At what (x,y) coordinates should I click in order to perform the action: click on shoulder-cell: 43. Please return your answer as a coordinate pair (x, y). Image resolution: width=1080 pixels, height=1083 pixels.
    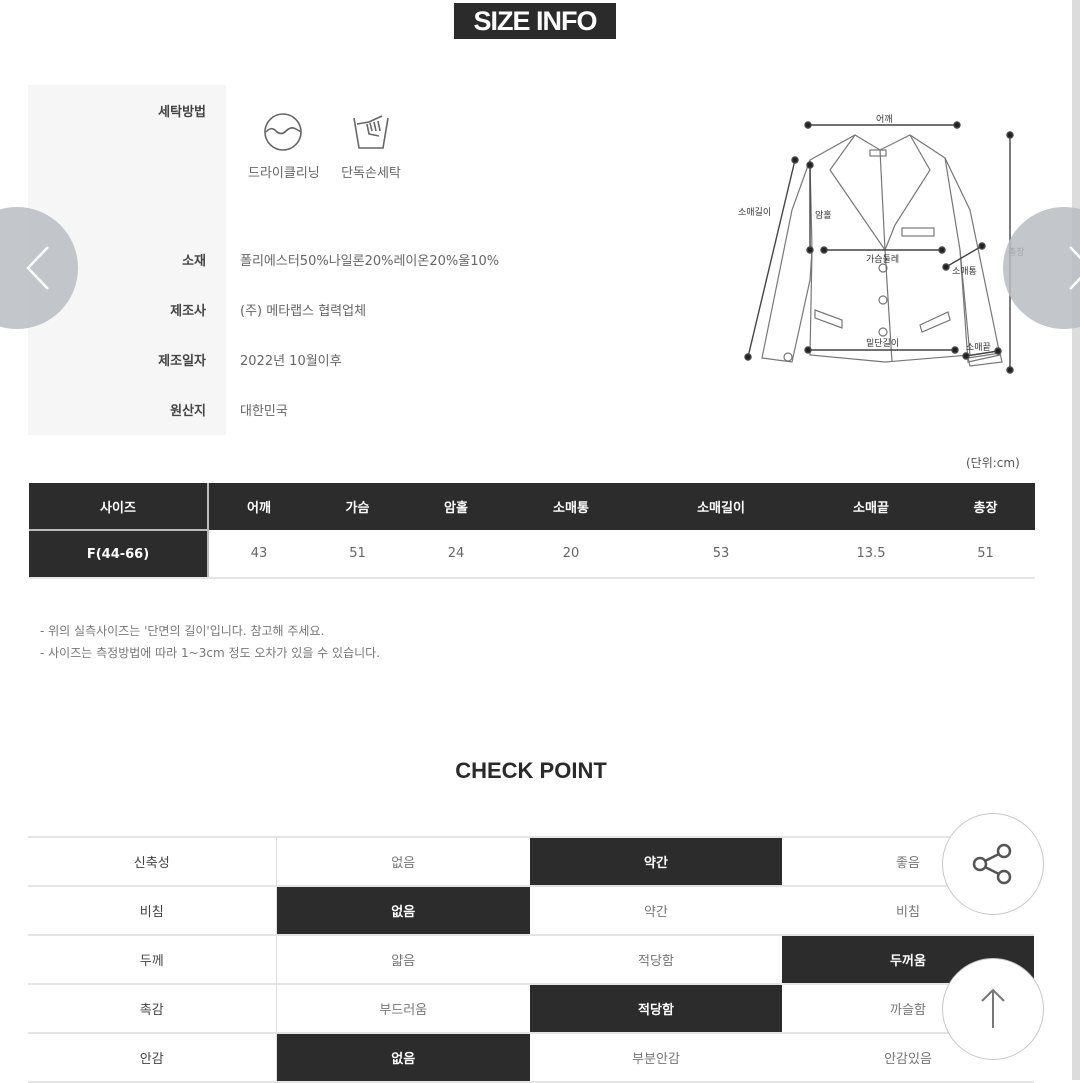
    Looking at the image, I should click on (258, 554).